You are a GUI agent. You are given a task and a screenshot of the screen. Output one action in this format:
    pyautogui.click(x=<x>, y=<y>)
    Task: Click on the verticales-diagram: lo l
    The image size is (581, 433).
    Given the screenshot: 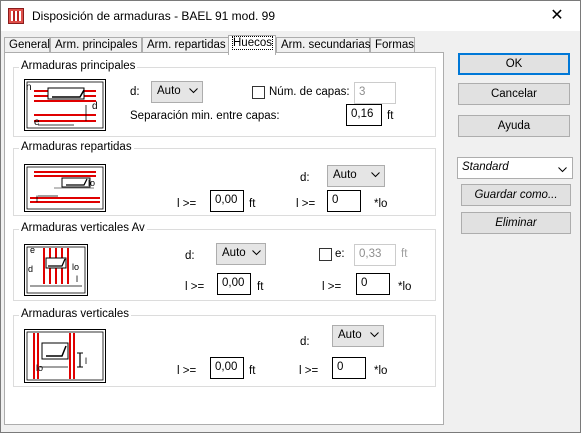 What is the action you would take?
    pyautogui.click(x=65, y=356)
    